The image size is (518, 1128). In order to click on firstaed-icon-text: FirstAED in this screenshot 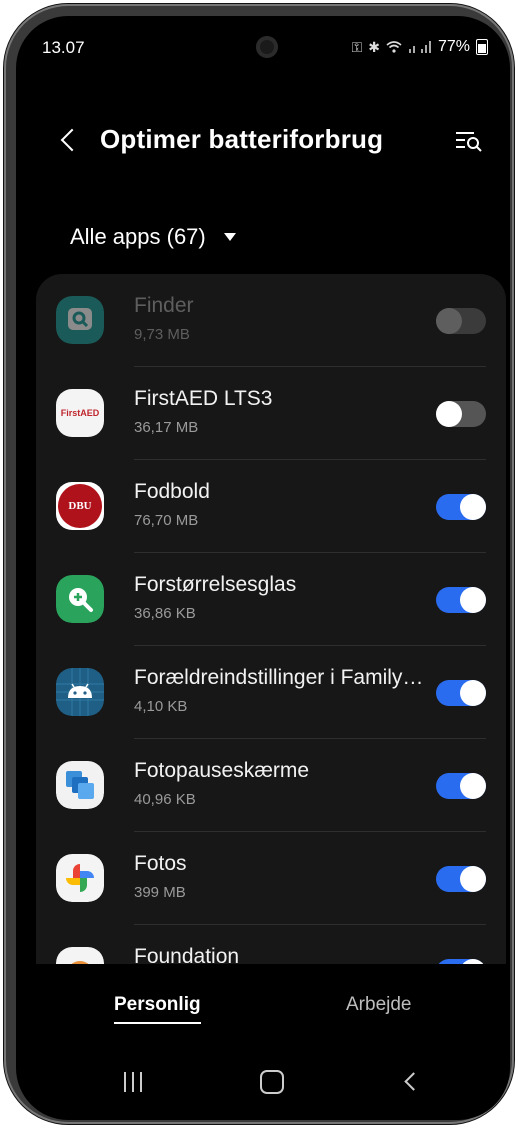, I will do `click(80, 413)`.